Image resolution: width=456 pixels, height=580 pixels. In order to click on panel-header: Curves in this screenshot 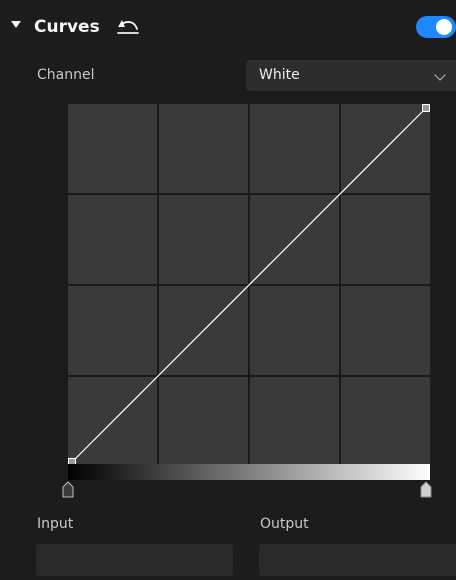, I will do `click(228, 28)`.